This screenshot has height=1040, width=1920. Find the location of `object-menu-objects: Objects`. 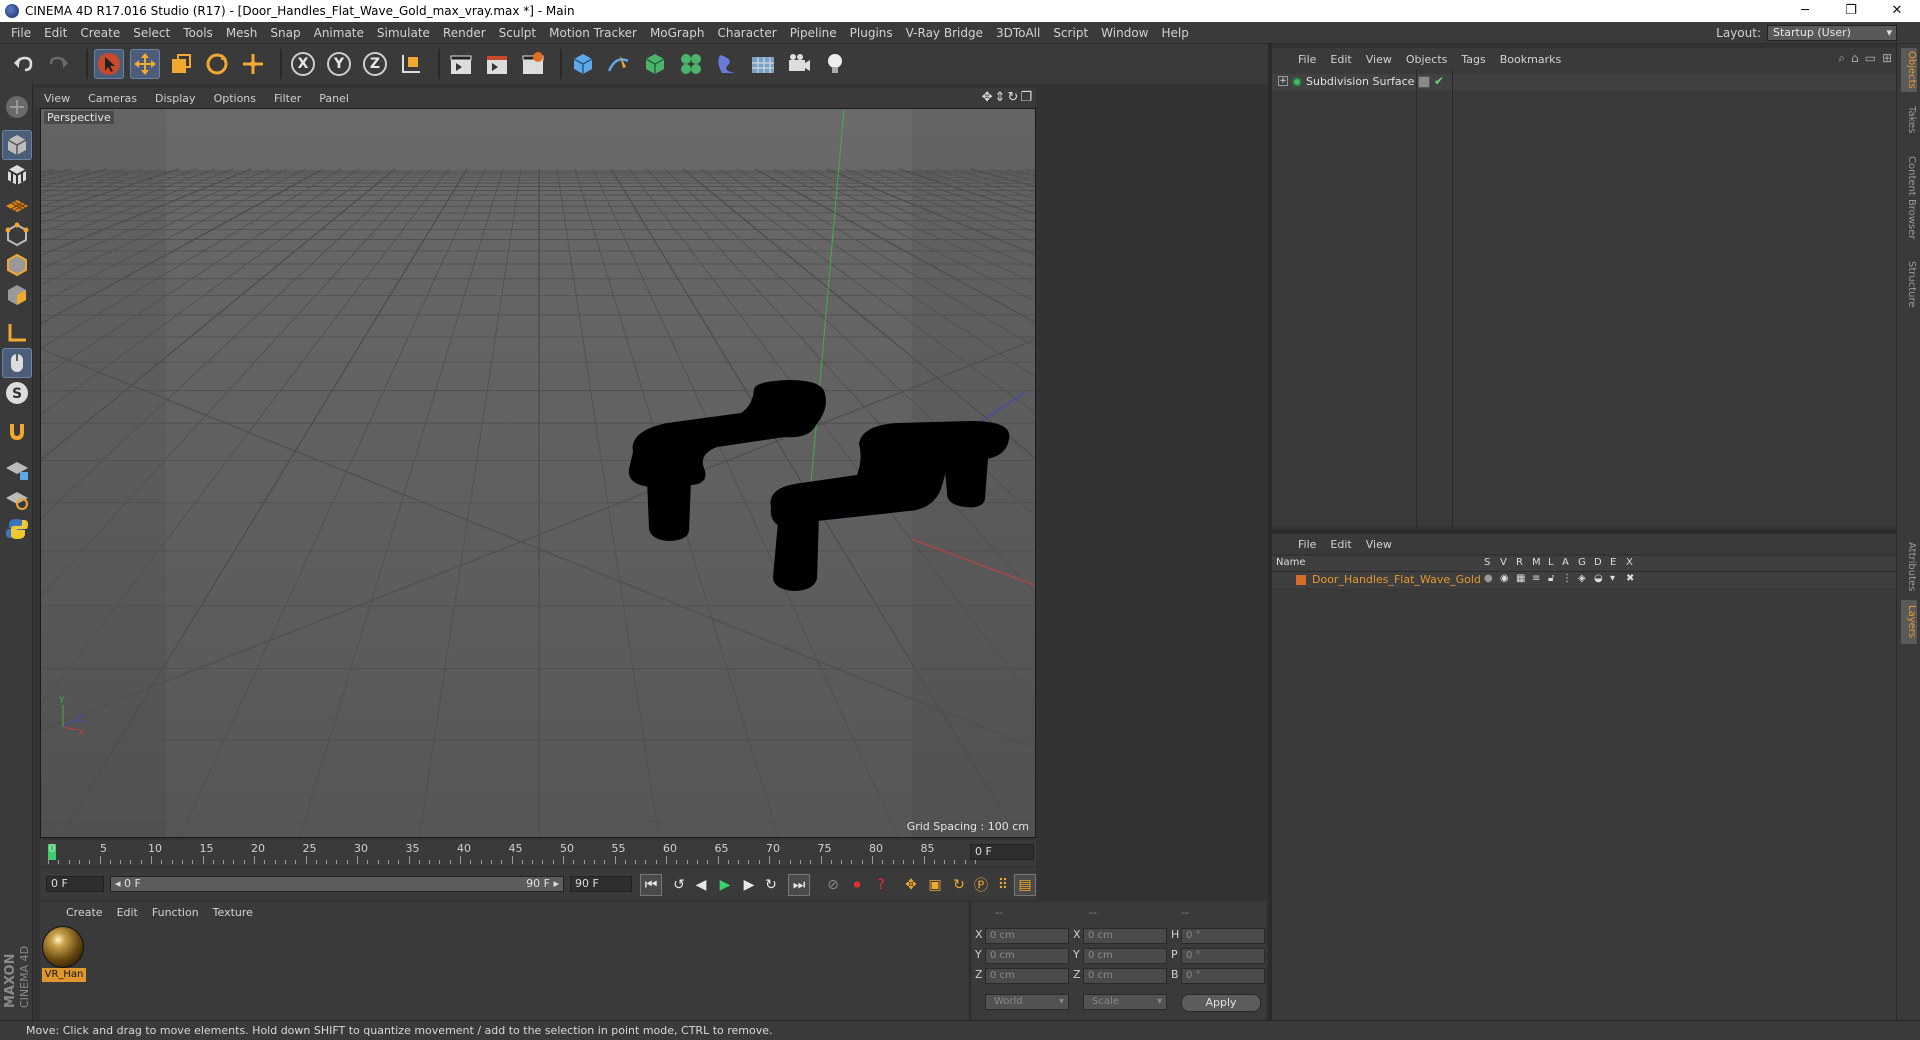

object-menu-objects: Objects is located at coordinates (1427, 59).